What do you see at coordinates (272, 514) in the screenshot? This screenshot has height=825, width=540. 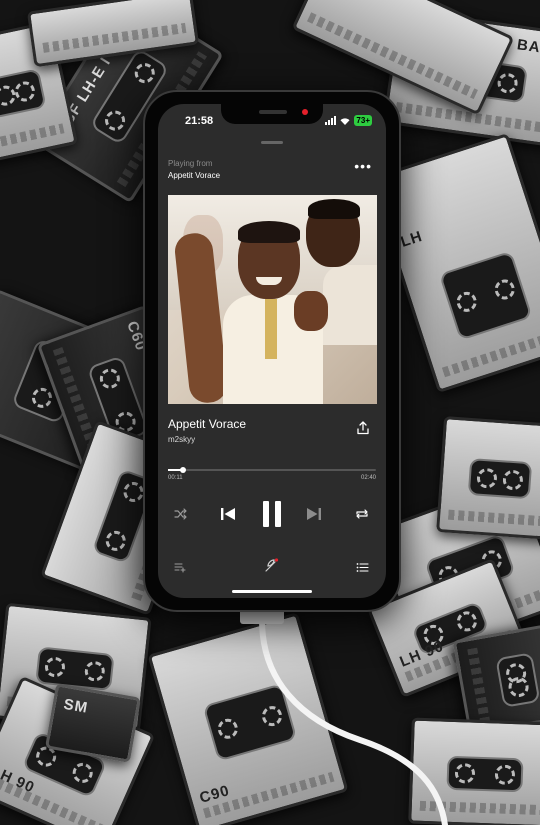 I see `pause-icon` at bounding box center [272, 514].